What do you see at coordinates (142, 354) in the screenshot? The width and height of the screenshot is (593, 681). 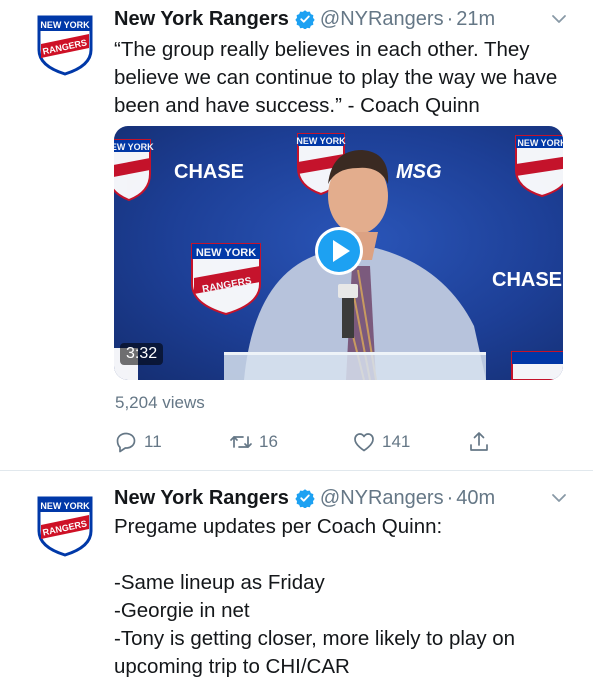 I see `video-duration: 3:32` at bounding box center [142, 354].